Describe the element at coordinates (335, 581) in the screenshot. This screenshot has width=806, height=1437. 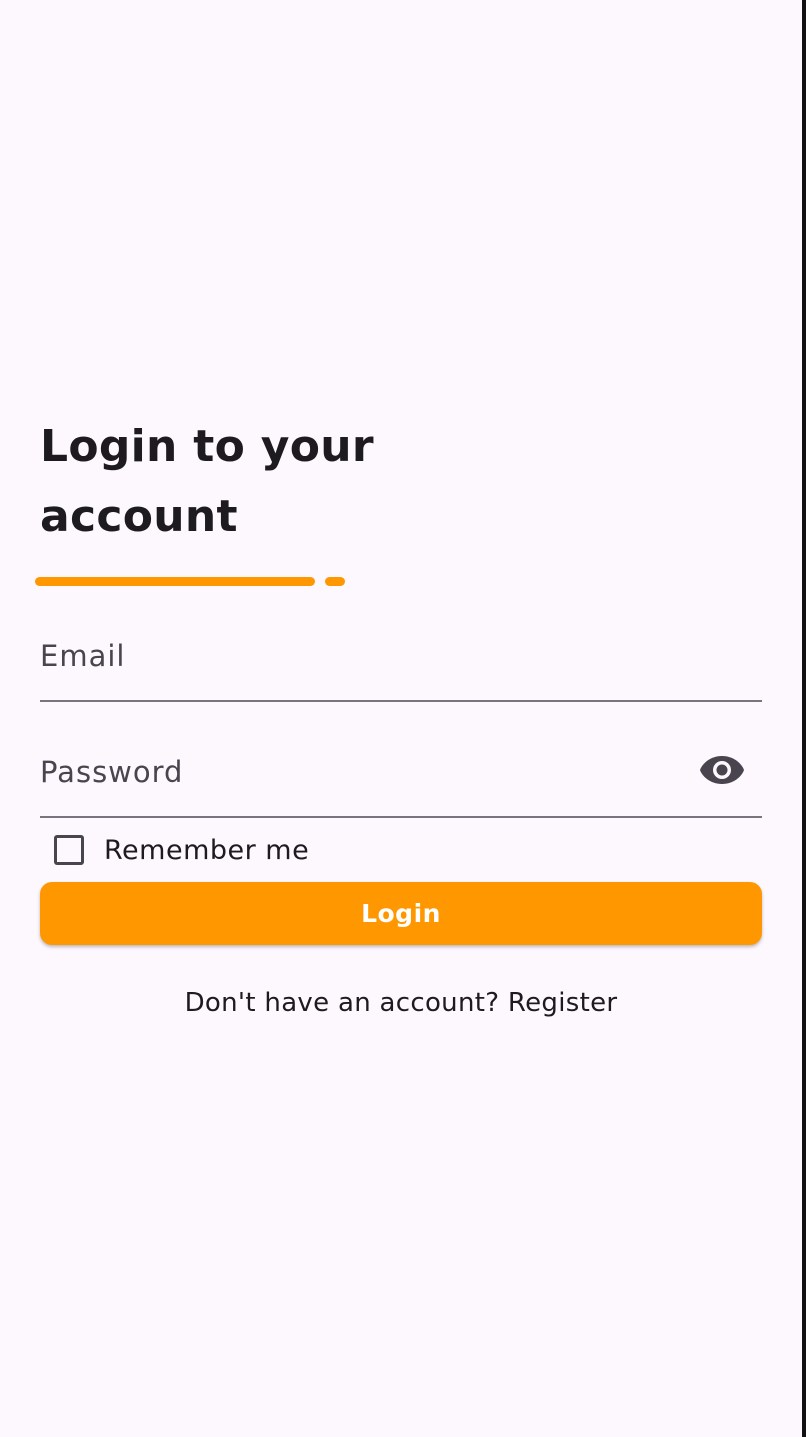
I see `title-underline-dot` at that location.